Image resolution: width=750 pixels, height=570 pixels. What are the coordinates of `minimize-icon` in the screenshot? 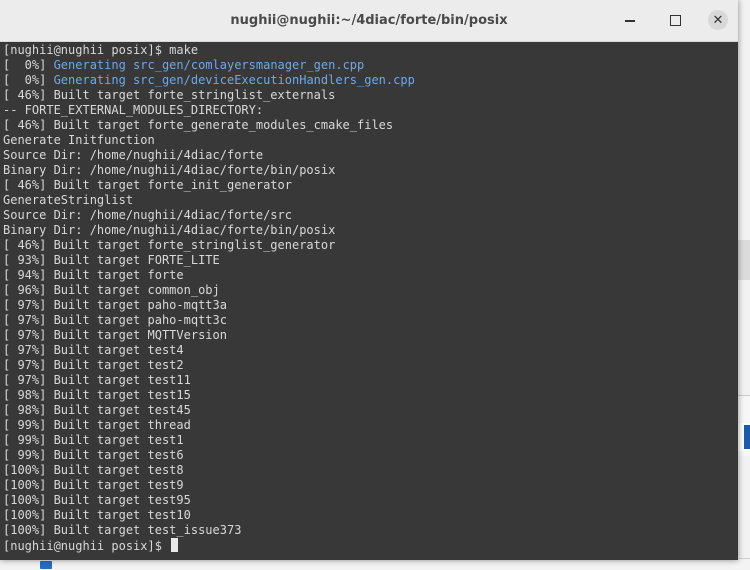 It's located at (630, 21).